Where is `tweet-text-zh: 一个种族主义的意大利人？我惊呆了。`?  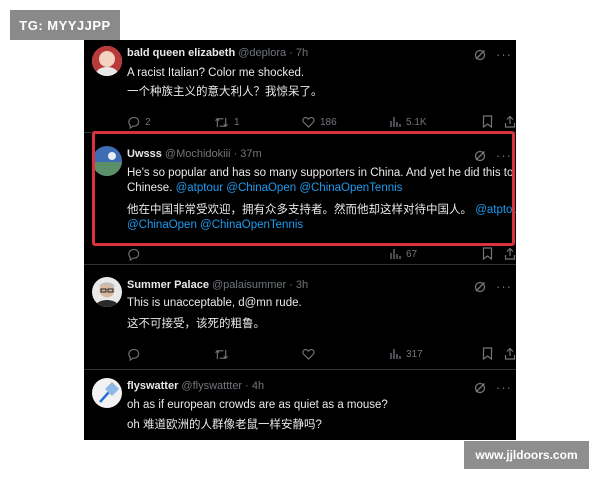
tweet-text-zh: 一个种族主义的意大利人？我惊呆了。 is located at coordinates (225, 92).